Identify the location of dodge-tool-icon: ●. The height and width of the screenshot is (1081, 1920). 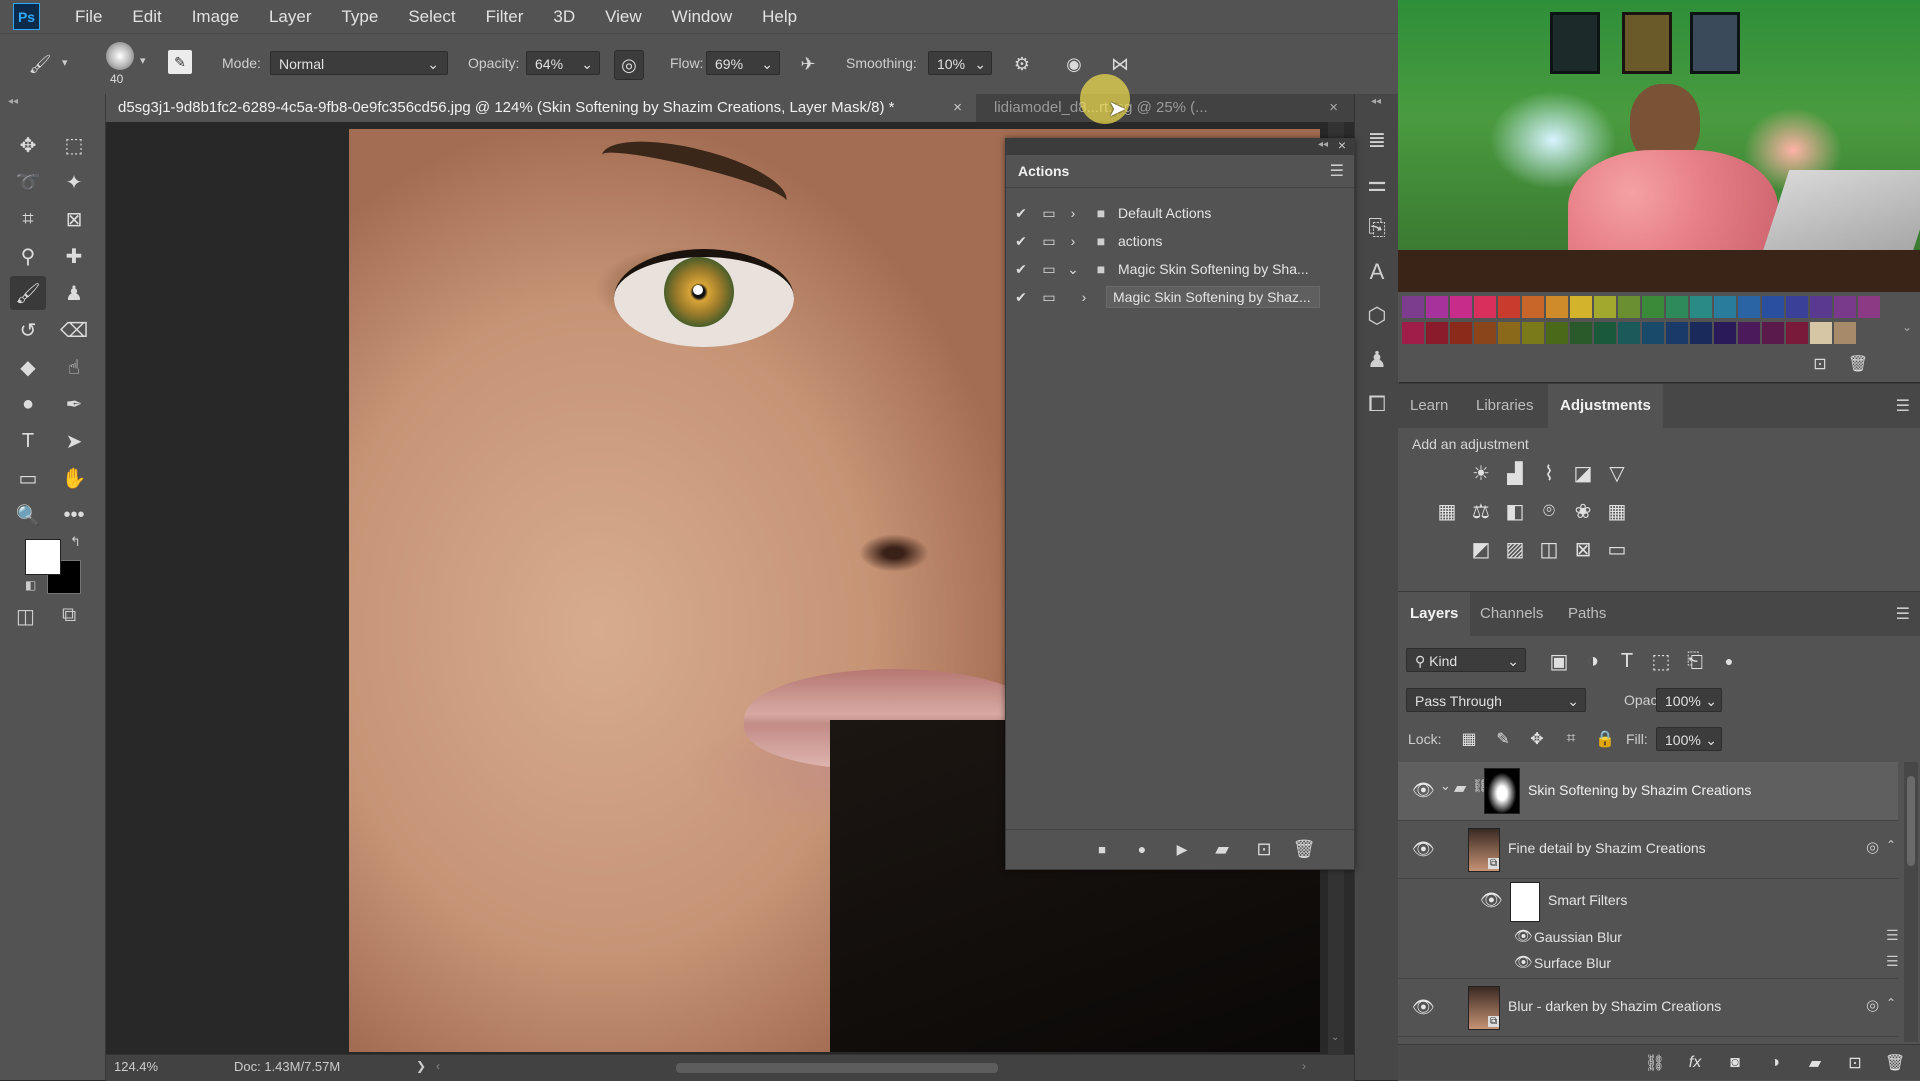
(28, 404).